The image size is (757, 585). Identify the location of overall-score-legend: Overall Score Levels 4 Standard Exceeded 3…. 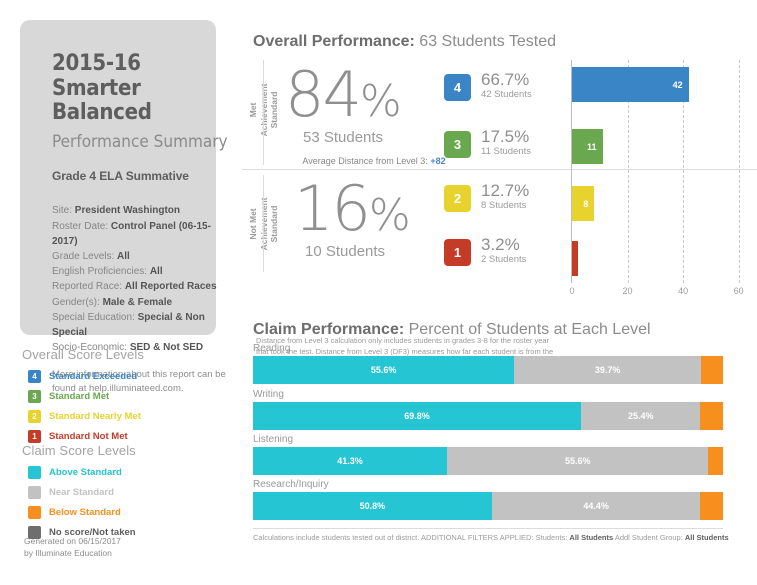
(122, 397).